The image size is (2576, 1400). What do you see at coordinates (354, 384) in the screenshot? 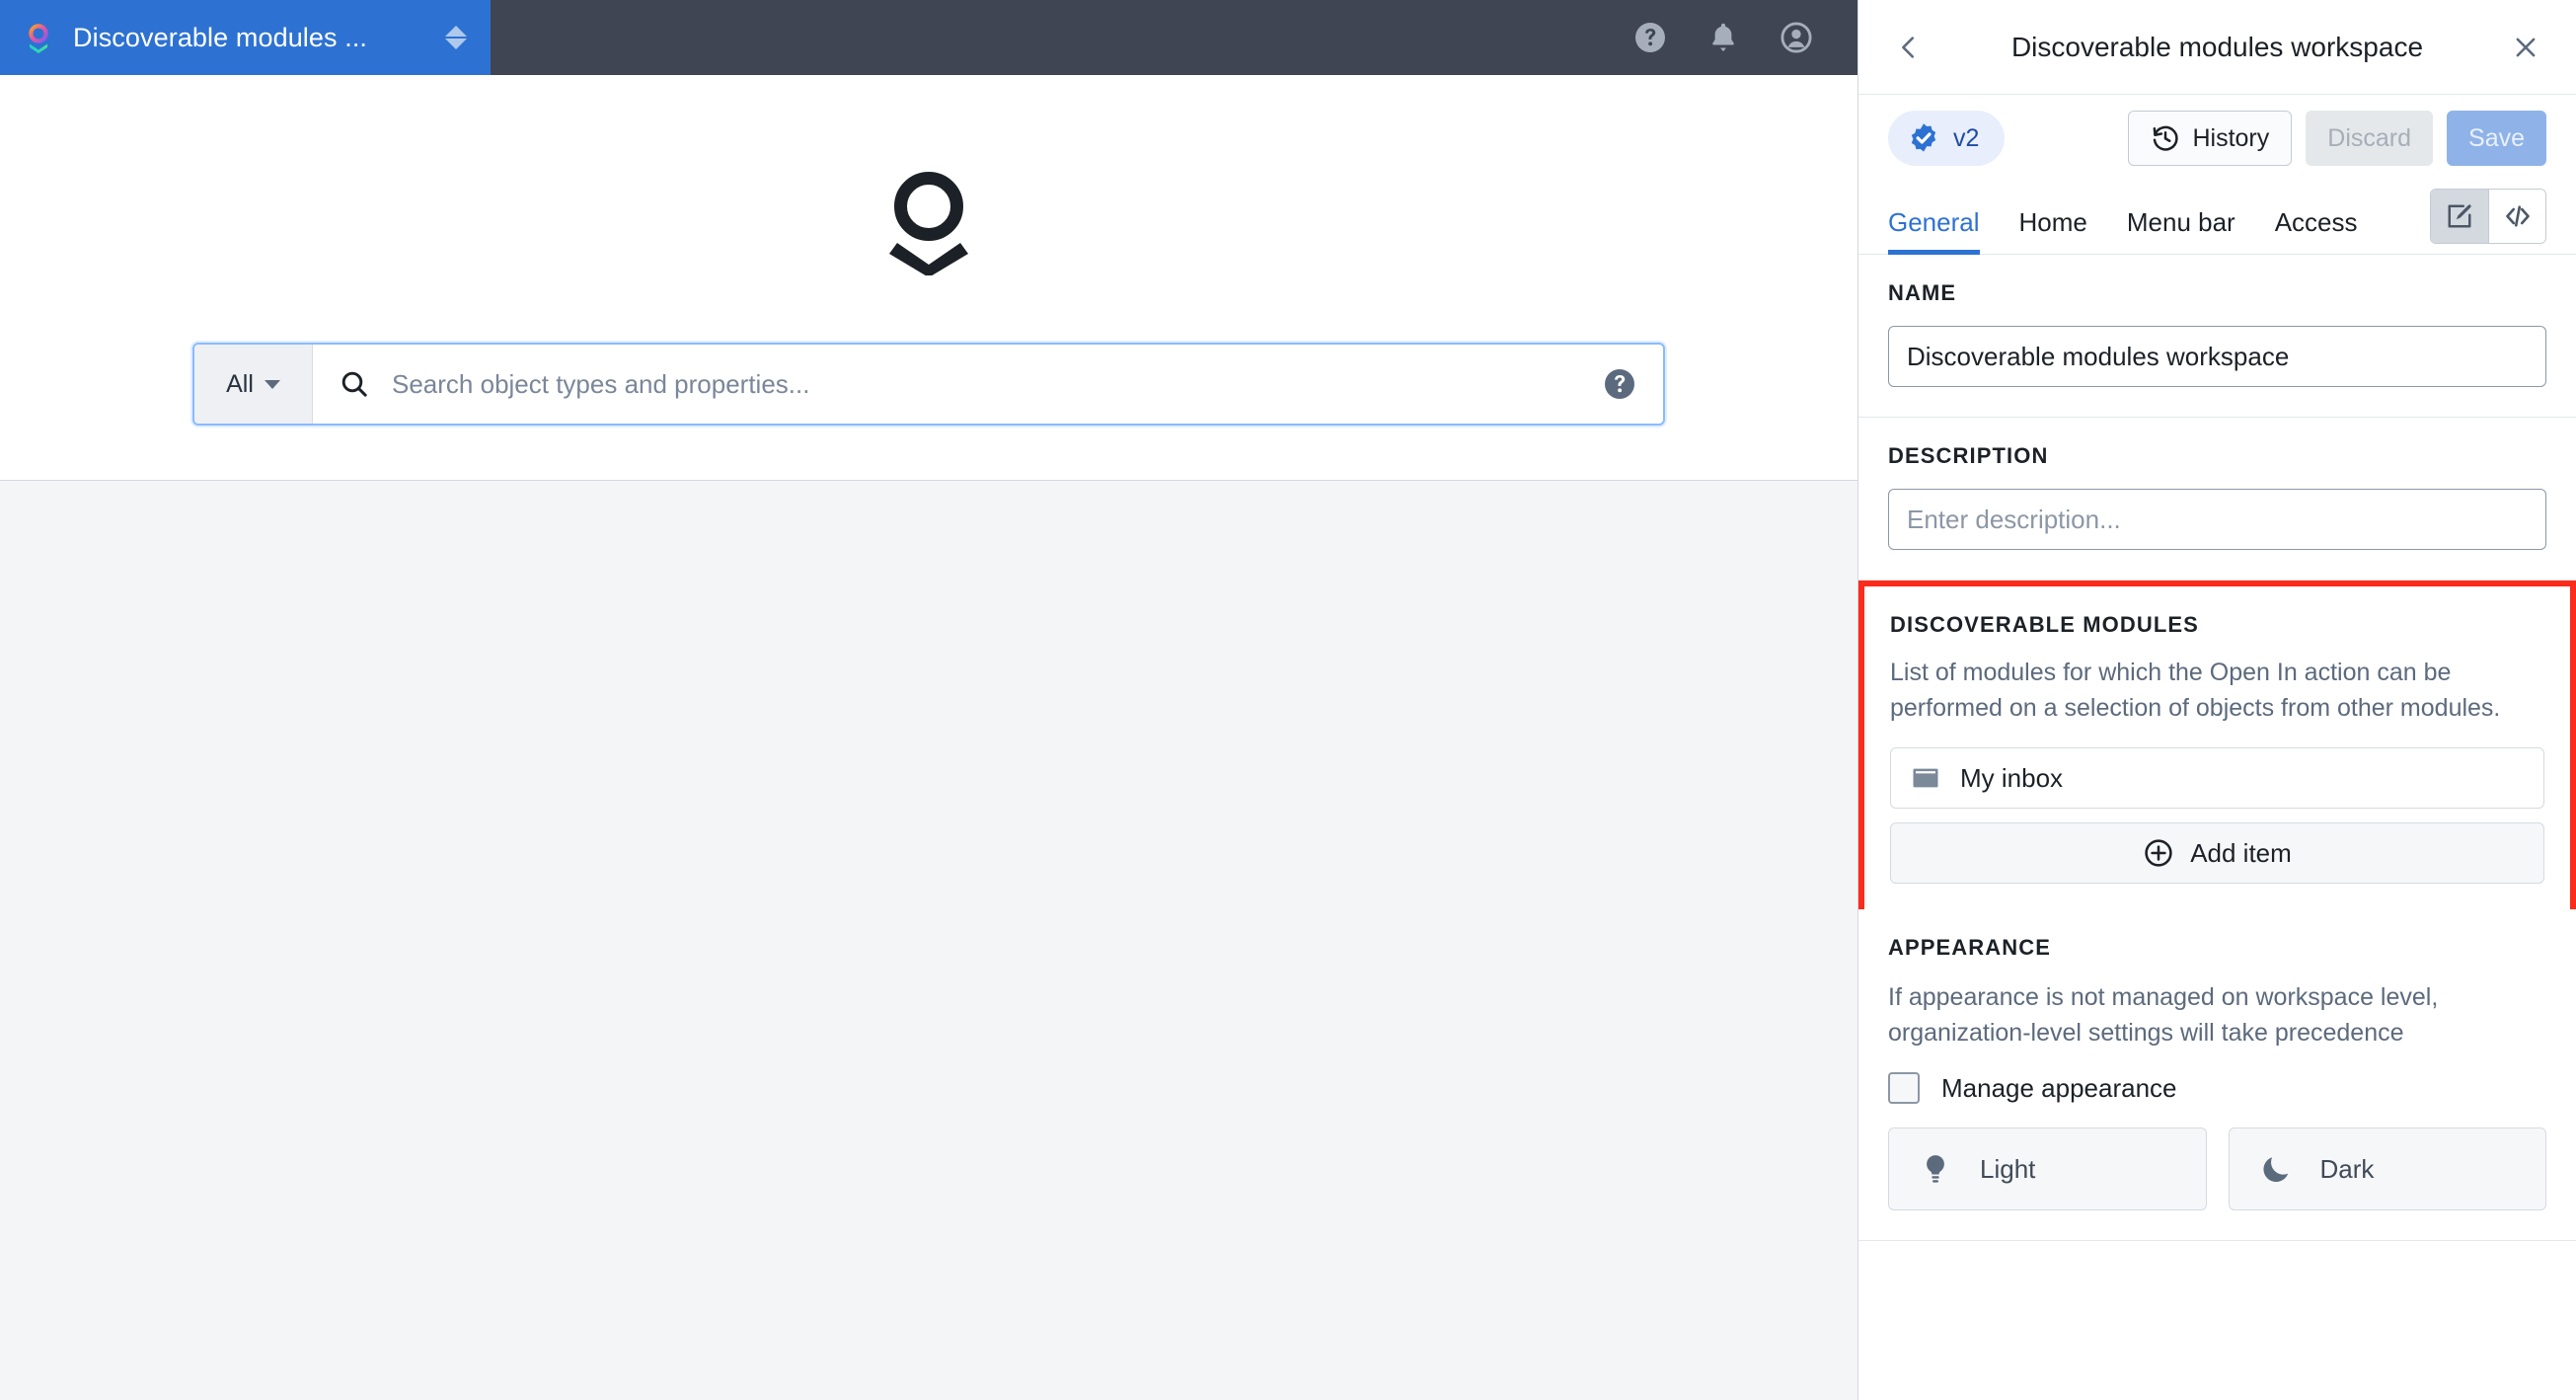
I see `magnifier-icon` at bounding box center [354, 384].